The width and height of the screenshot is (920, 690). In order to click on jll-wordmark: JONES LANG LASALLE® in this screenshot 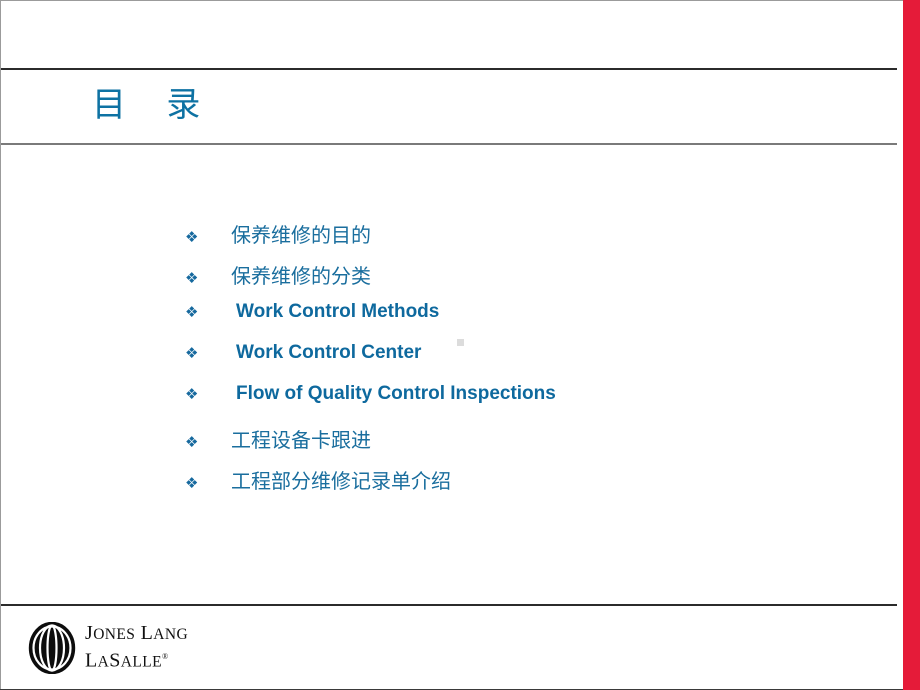, I will do `click(136, 648)`.